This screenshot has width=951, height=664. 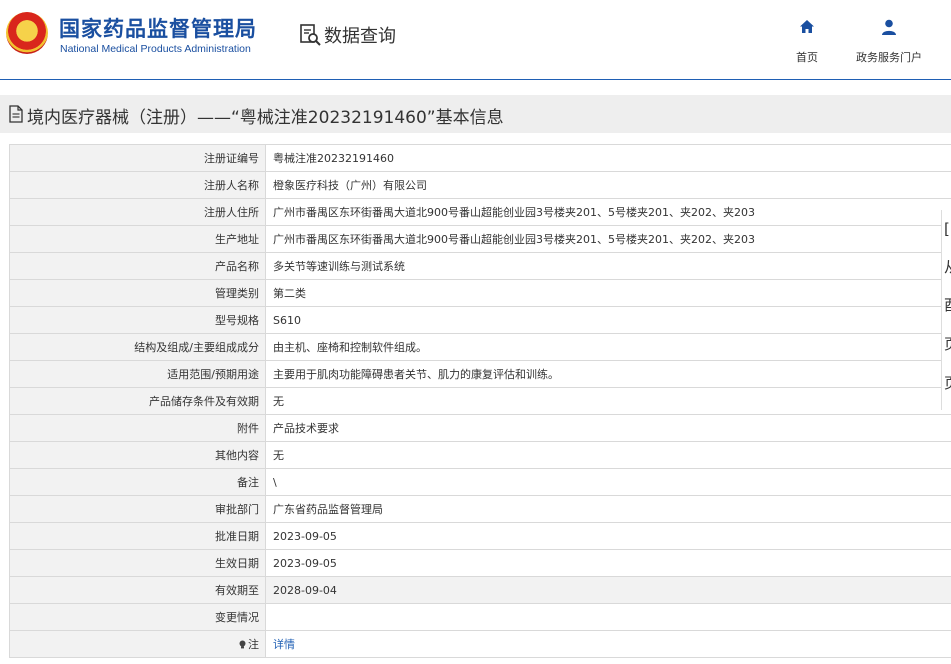 What do you see at coordinates (137, 239) in the screenshot?
I see `field-label: 生产地址` at bounding box center [137, 239].